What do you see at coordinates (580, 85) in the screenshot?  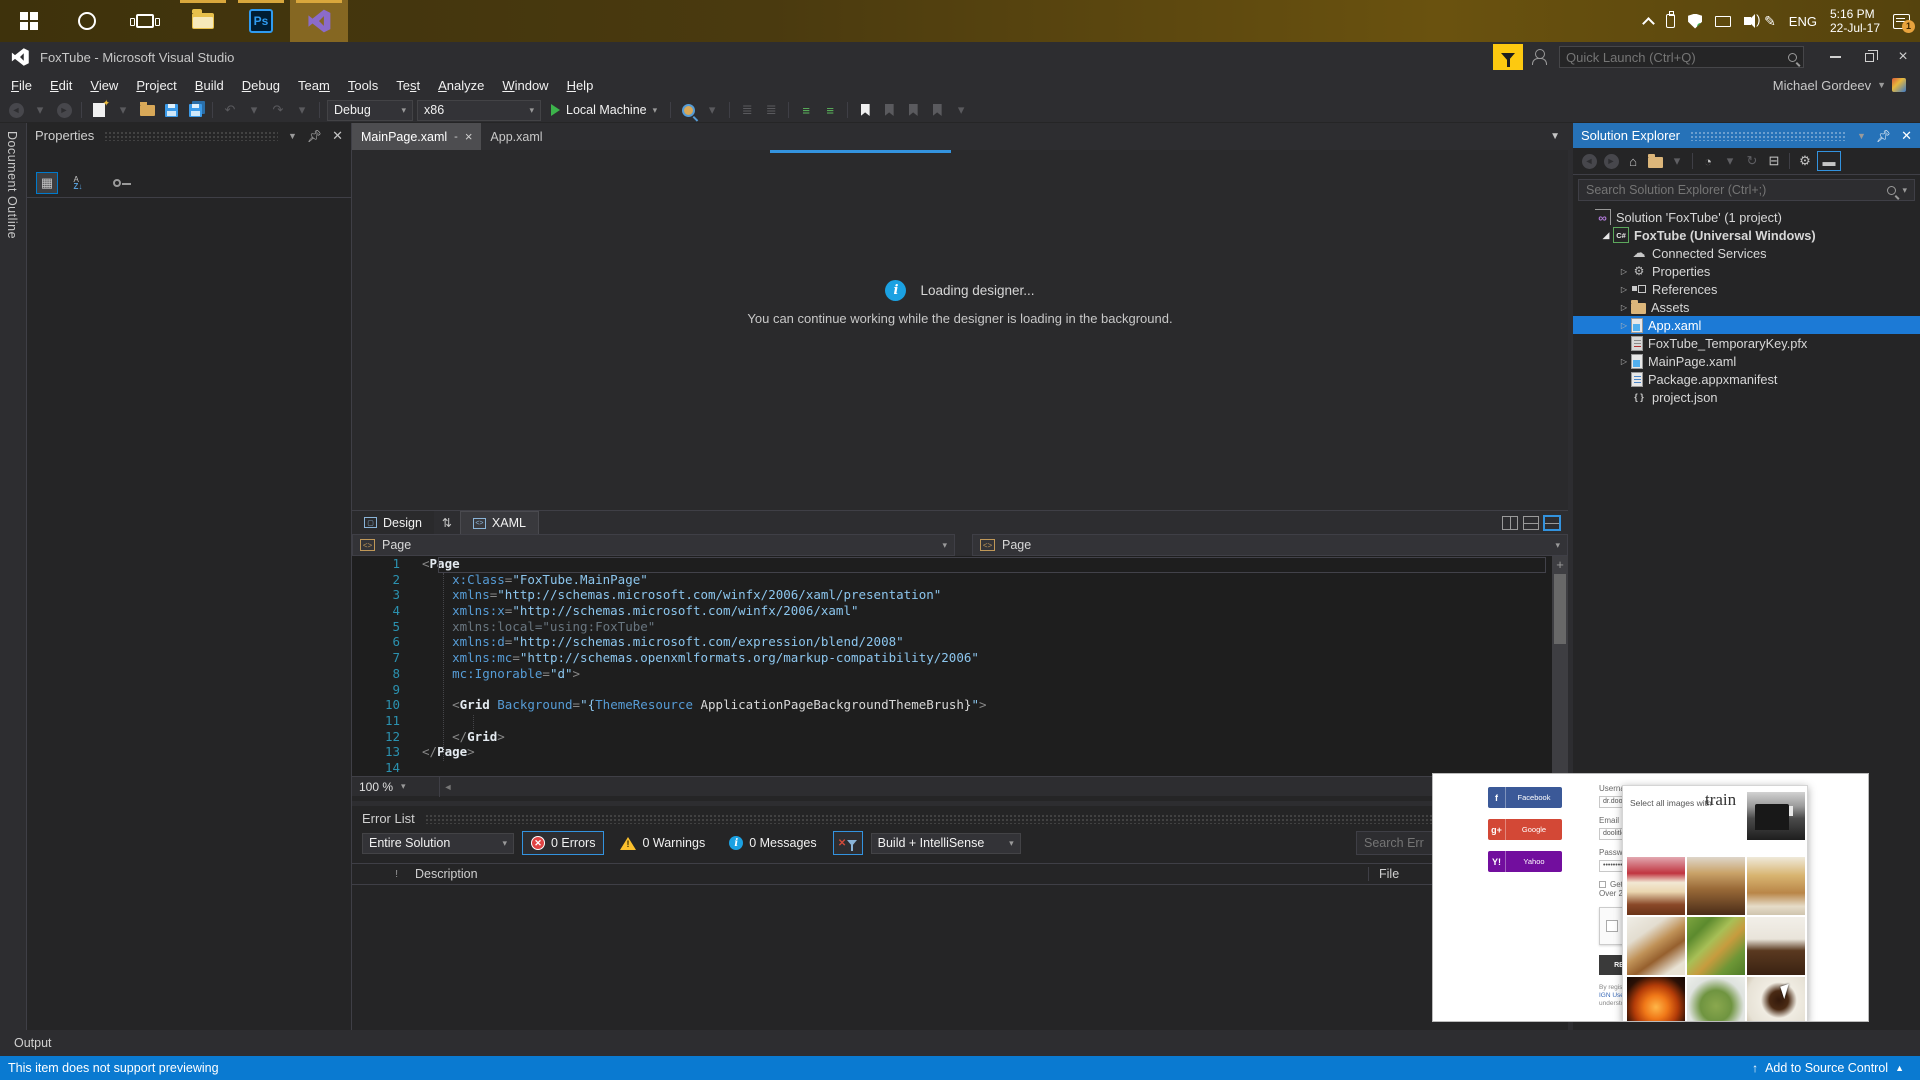 I see `menu-help: Help` at bounding box center [580, 85].